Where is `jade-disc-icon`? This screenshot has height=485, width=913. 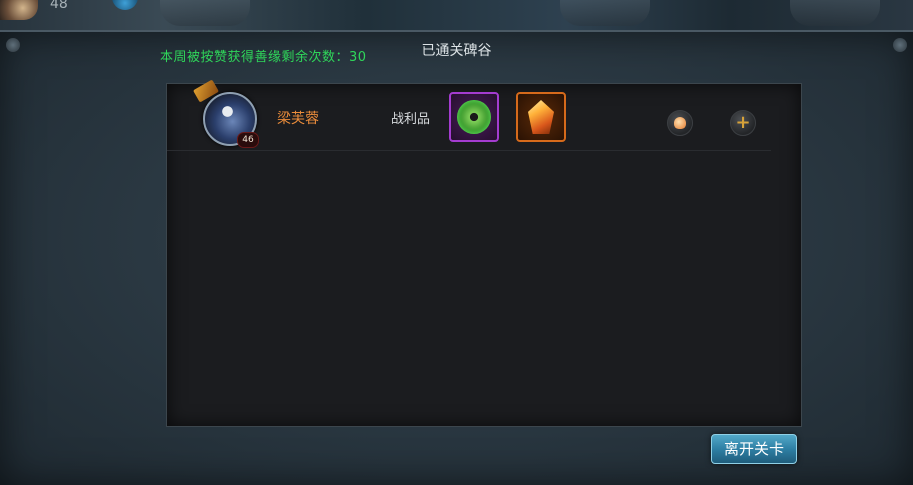 jade-disc-icon is located at coordinates (474, 117).